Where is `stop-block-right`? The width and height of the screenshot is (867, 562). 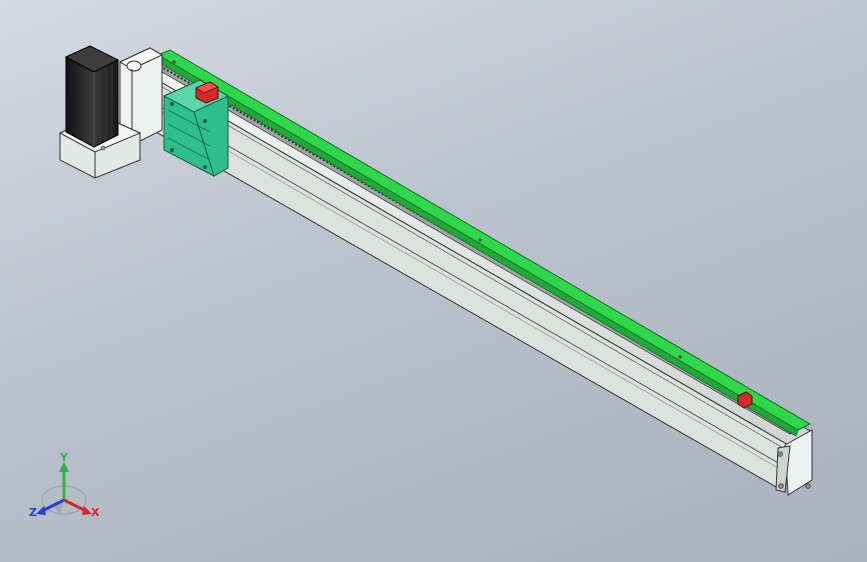
stop-block-right is located at coordinates (745, 400).